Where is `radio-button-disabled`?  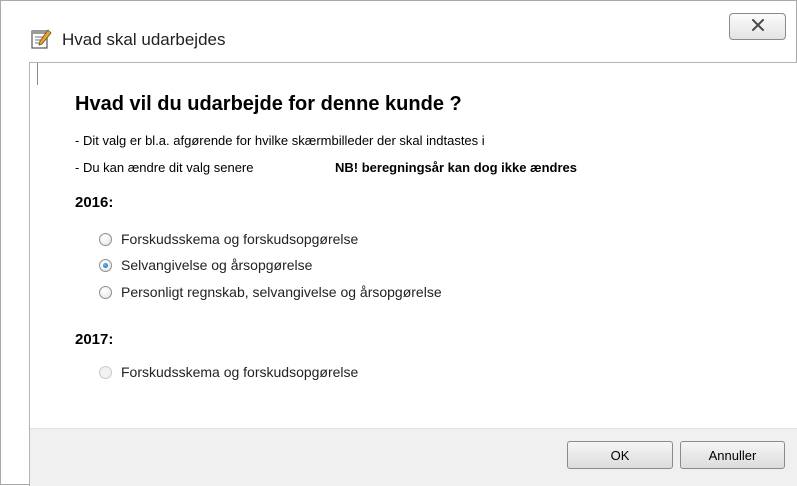
radio-button-disabled is located at coordinates (105, 372).